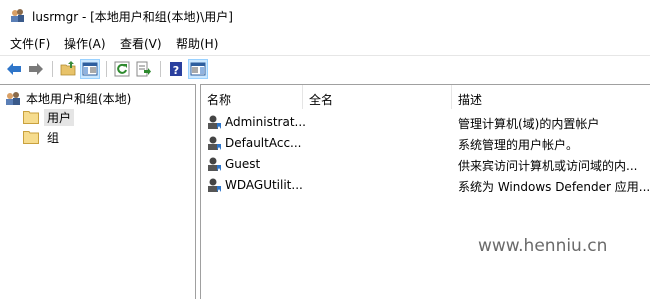 The height and width of the screenshot is (299, 650). Describe the element at coordinates (79, 99) in the screenshot. I see `tree-root-label: 本地用户和组(本地)` at that location.